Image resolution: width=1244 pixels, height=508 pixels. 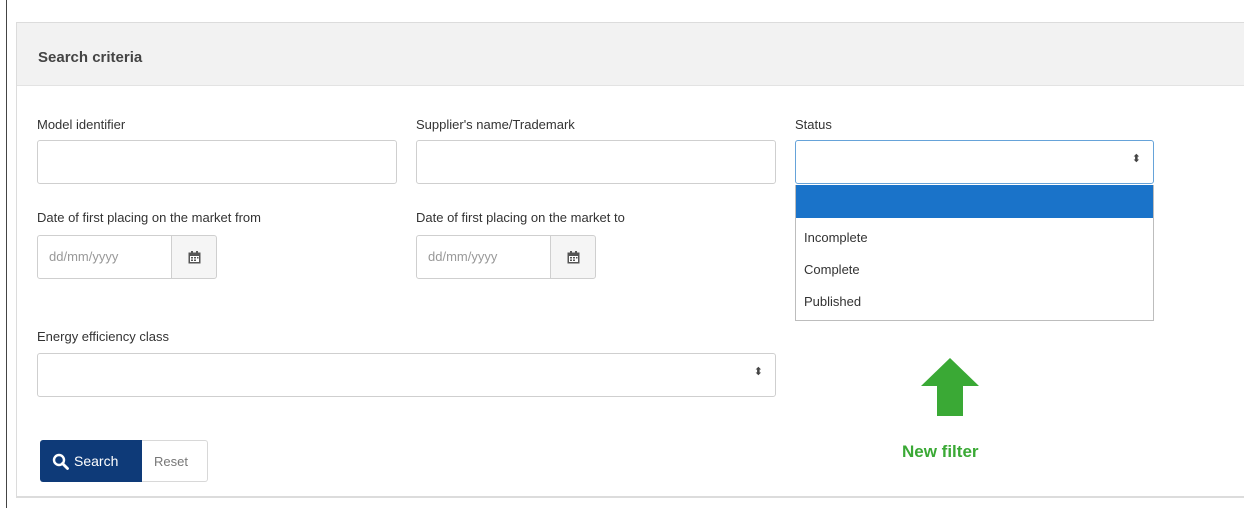 What do you see at coordinates (96, 461) in the screenshot?
I see `search-button-label: Search` at bounding box center [96, 461].